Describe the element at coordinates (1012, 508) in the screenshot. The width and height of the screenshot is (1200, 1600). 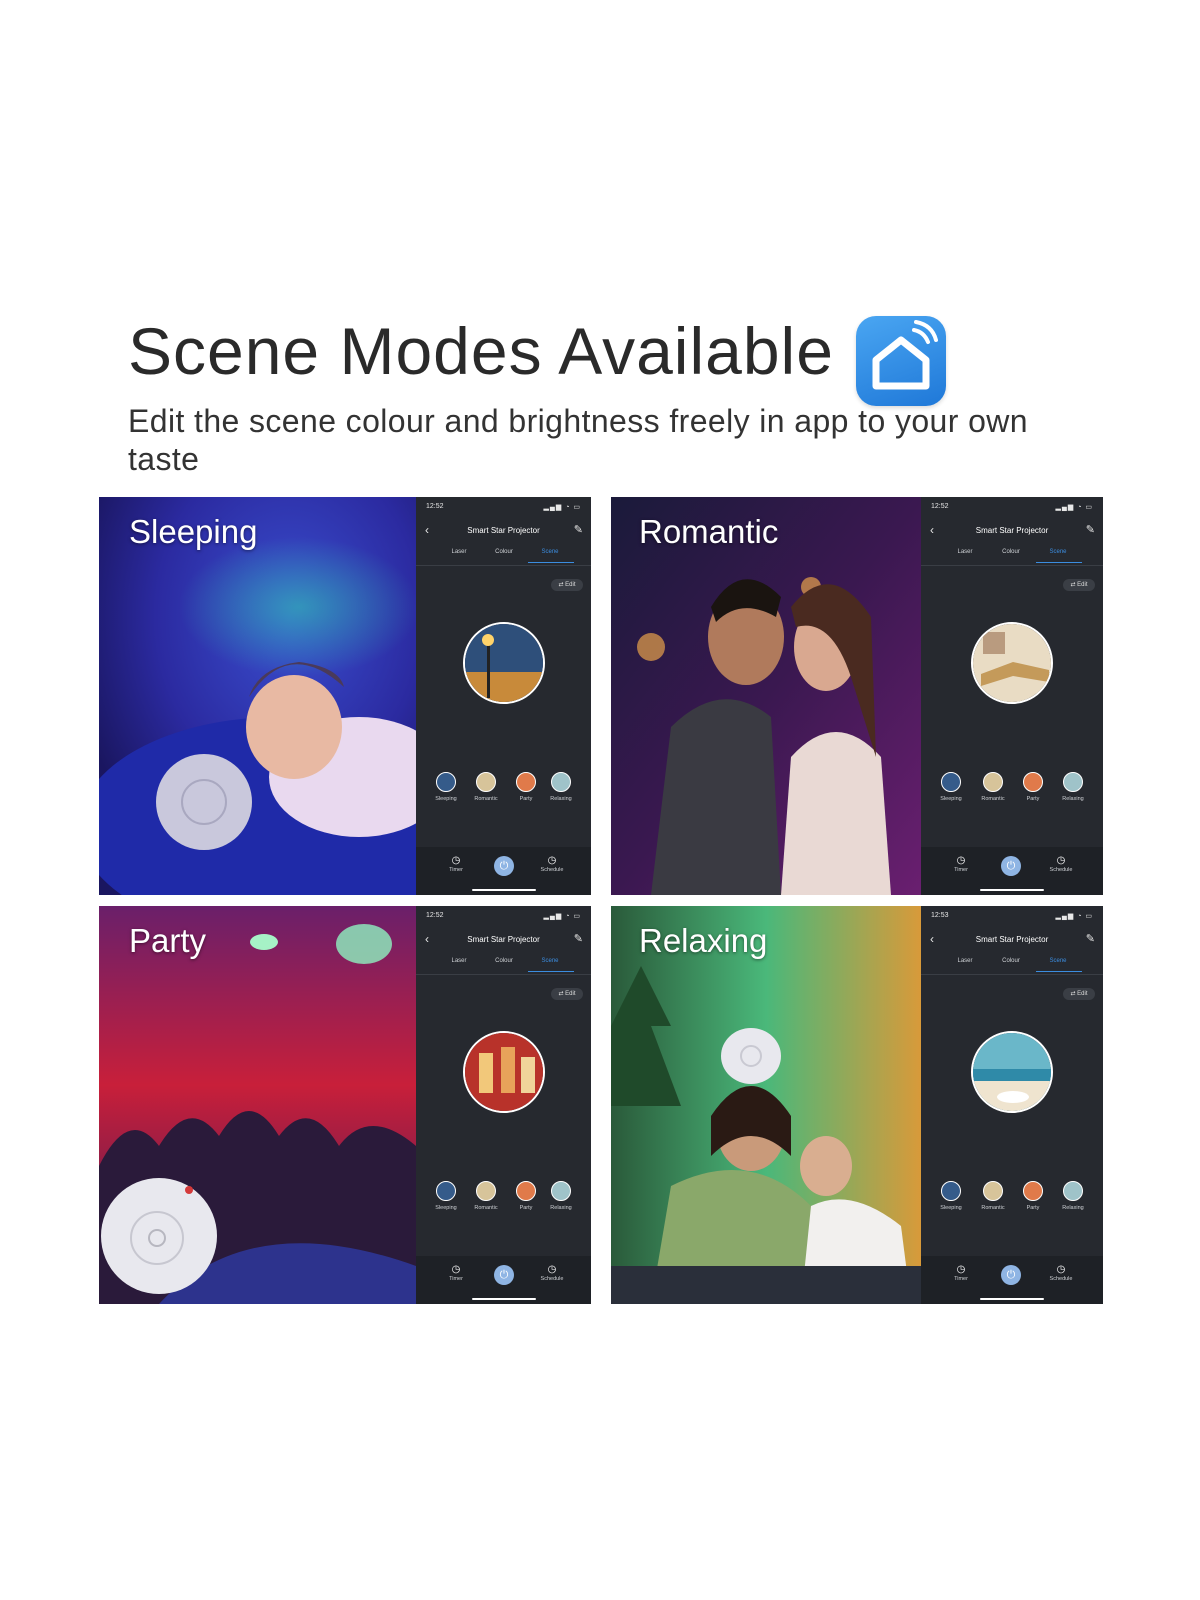
I see `status-bar: 12:52 ▂▄▆ ◔ ▭` at that location.